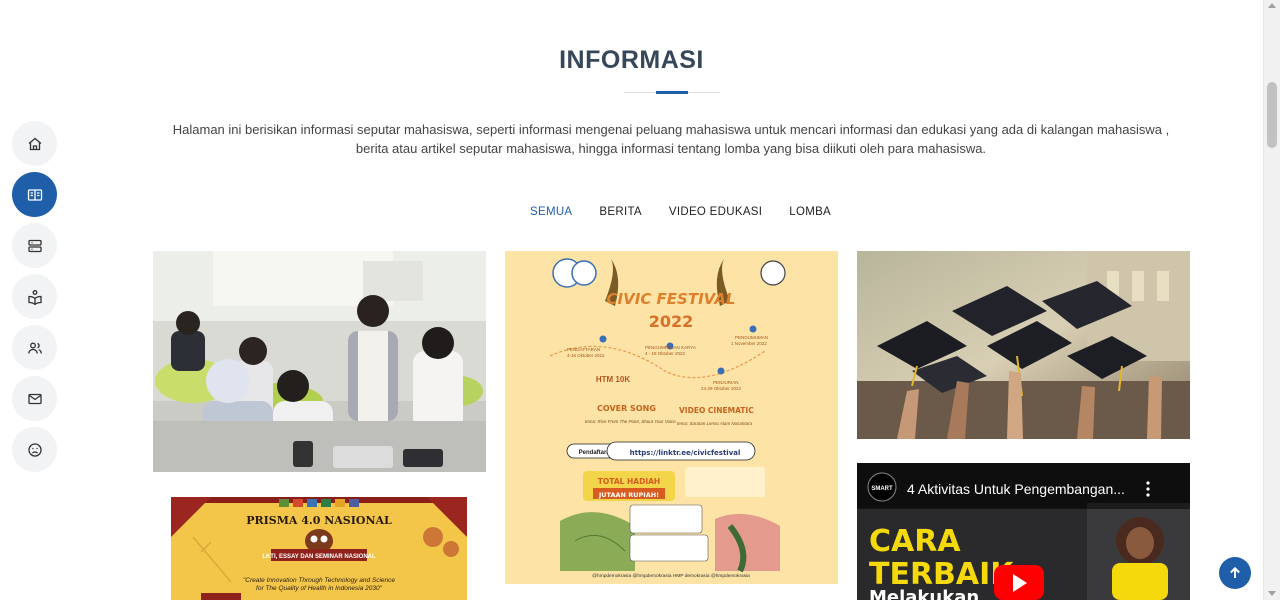 The image size is (1280, 600). What do you see at coordinates (1019, 582) in the screenshot?
I see `youtube-play-icon` at bounding box center [1019, 582].